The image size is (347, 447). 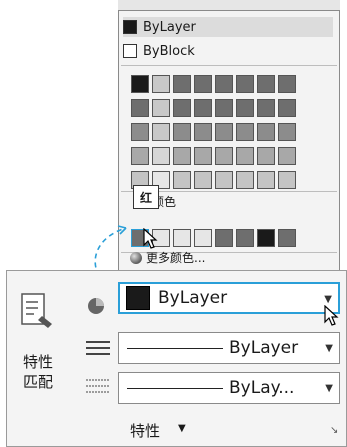 What do you see at coordinates (98, 386) in the screenshot?
I see `lineweight-icon` at bounding box center [98, 386].